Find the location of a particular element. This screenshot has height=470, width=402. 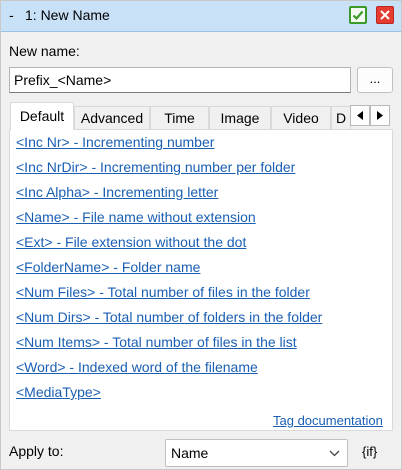

chevron-down-icon is located at coordinates (334, 453).